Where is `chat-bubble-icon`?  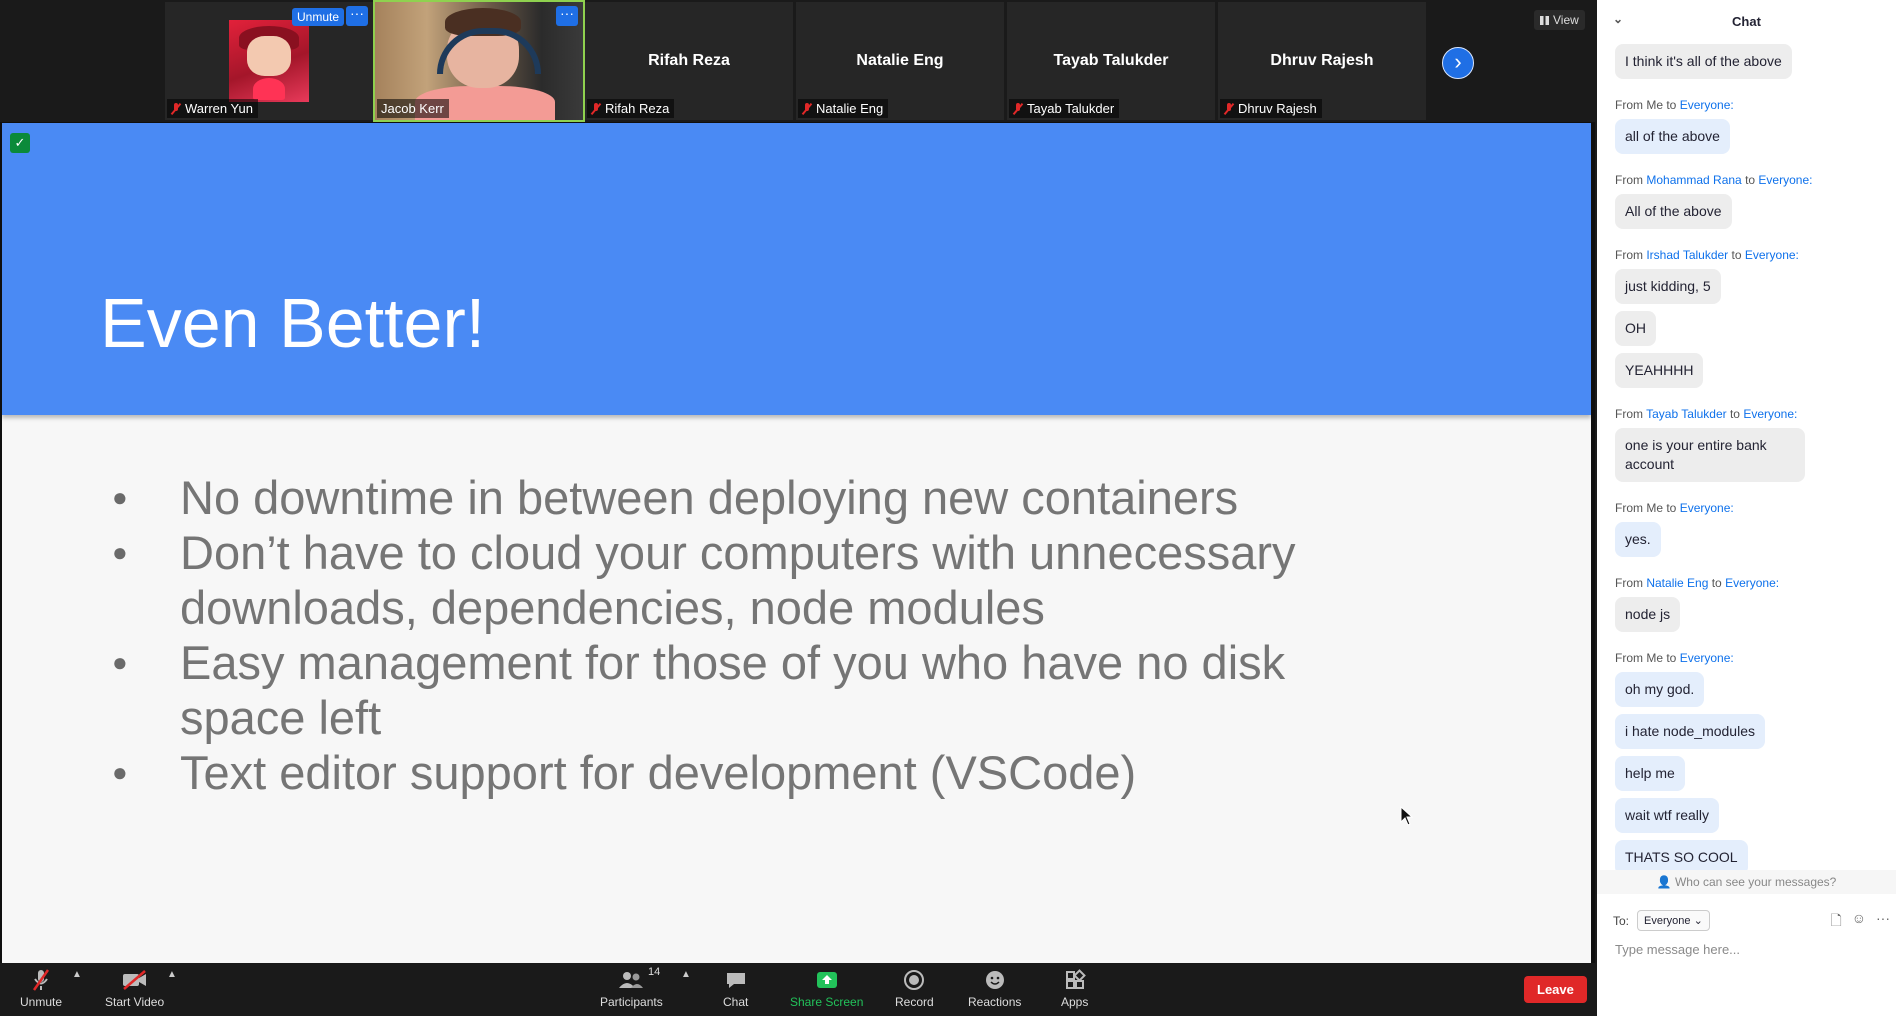
chat-bubble-icon is located at coordinates (736, 980).